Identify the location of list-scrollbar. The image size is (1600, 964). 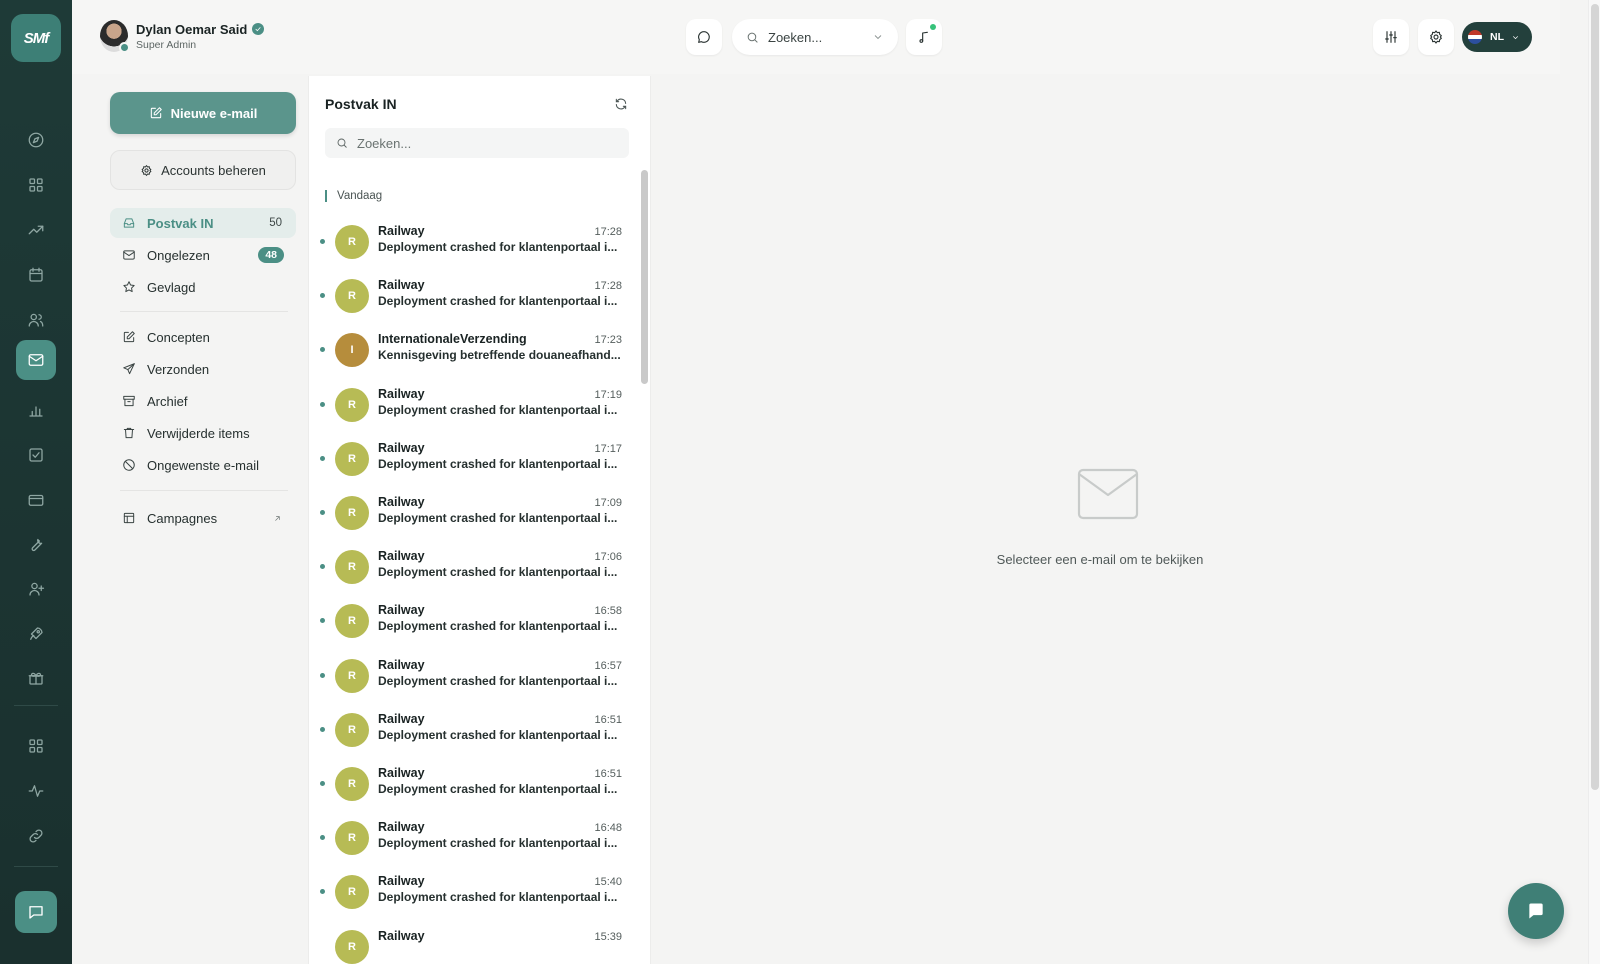
(644, 277).